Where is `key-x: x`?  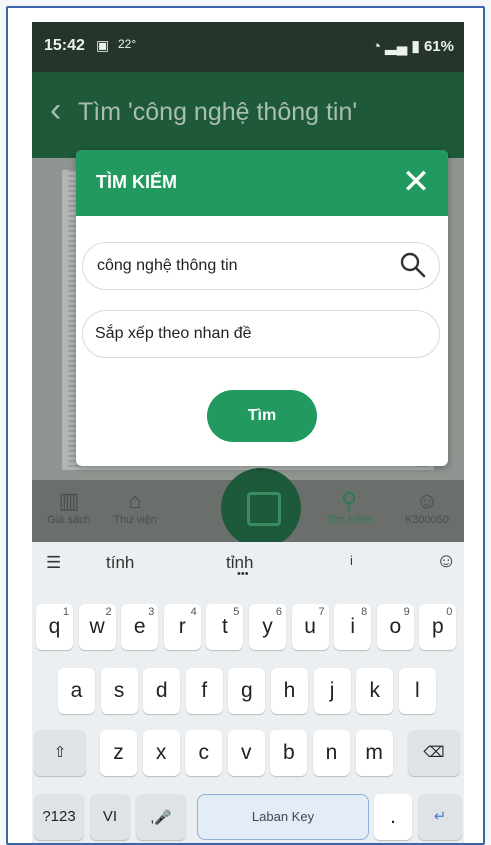
key-x: x is located at coordinates (161, 753).